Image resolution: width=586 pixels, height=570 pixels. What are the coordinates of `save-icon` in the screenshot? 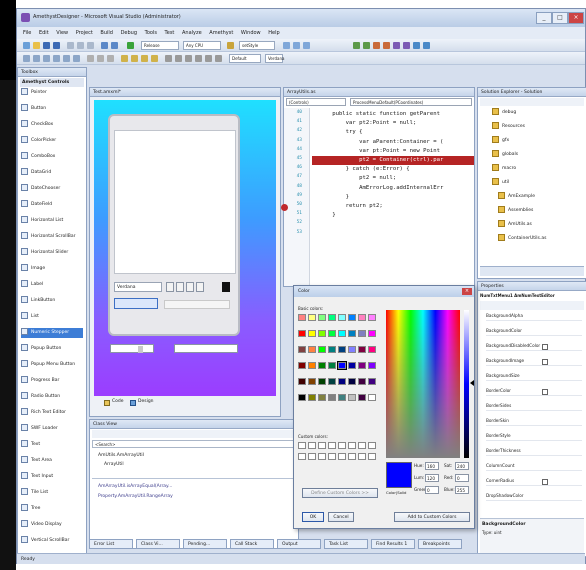 It's located at (46, 45).